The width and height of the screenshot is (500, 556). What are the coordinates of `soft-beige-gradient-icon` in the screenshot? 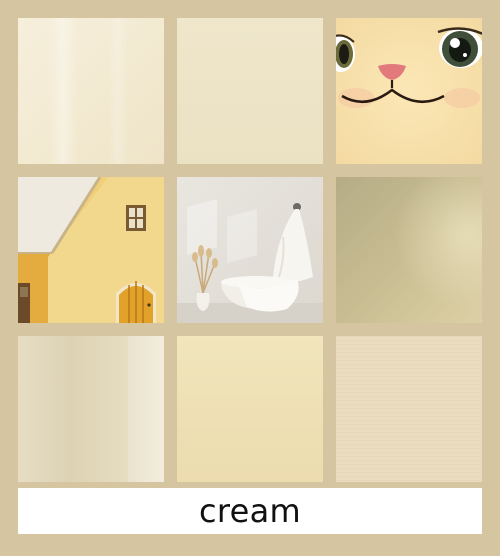 It's located at (91, 409).